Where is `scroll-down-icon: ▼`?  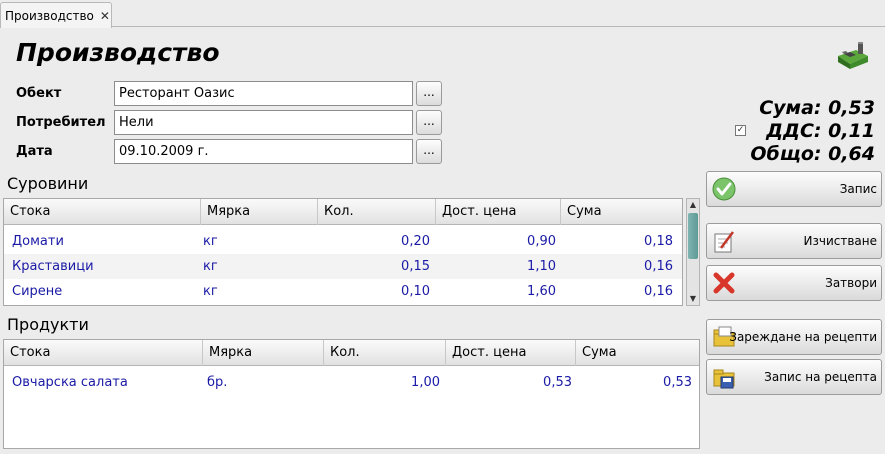
scroll-down-icon: ▼ is located at coordinates (693, 299).